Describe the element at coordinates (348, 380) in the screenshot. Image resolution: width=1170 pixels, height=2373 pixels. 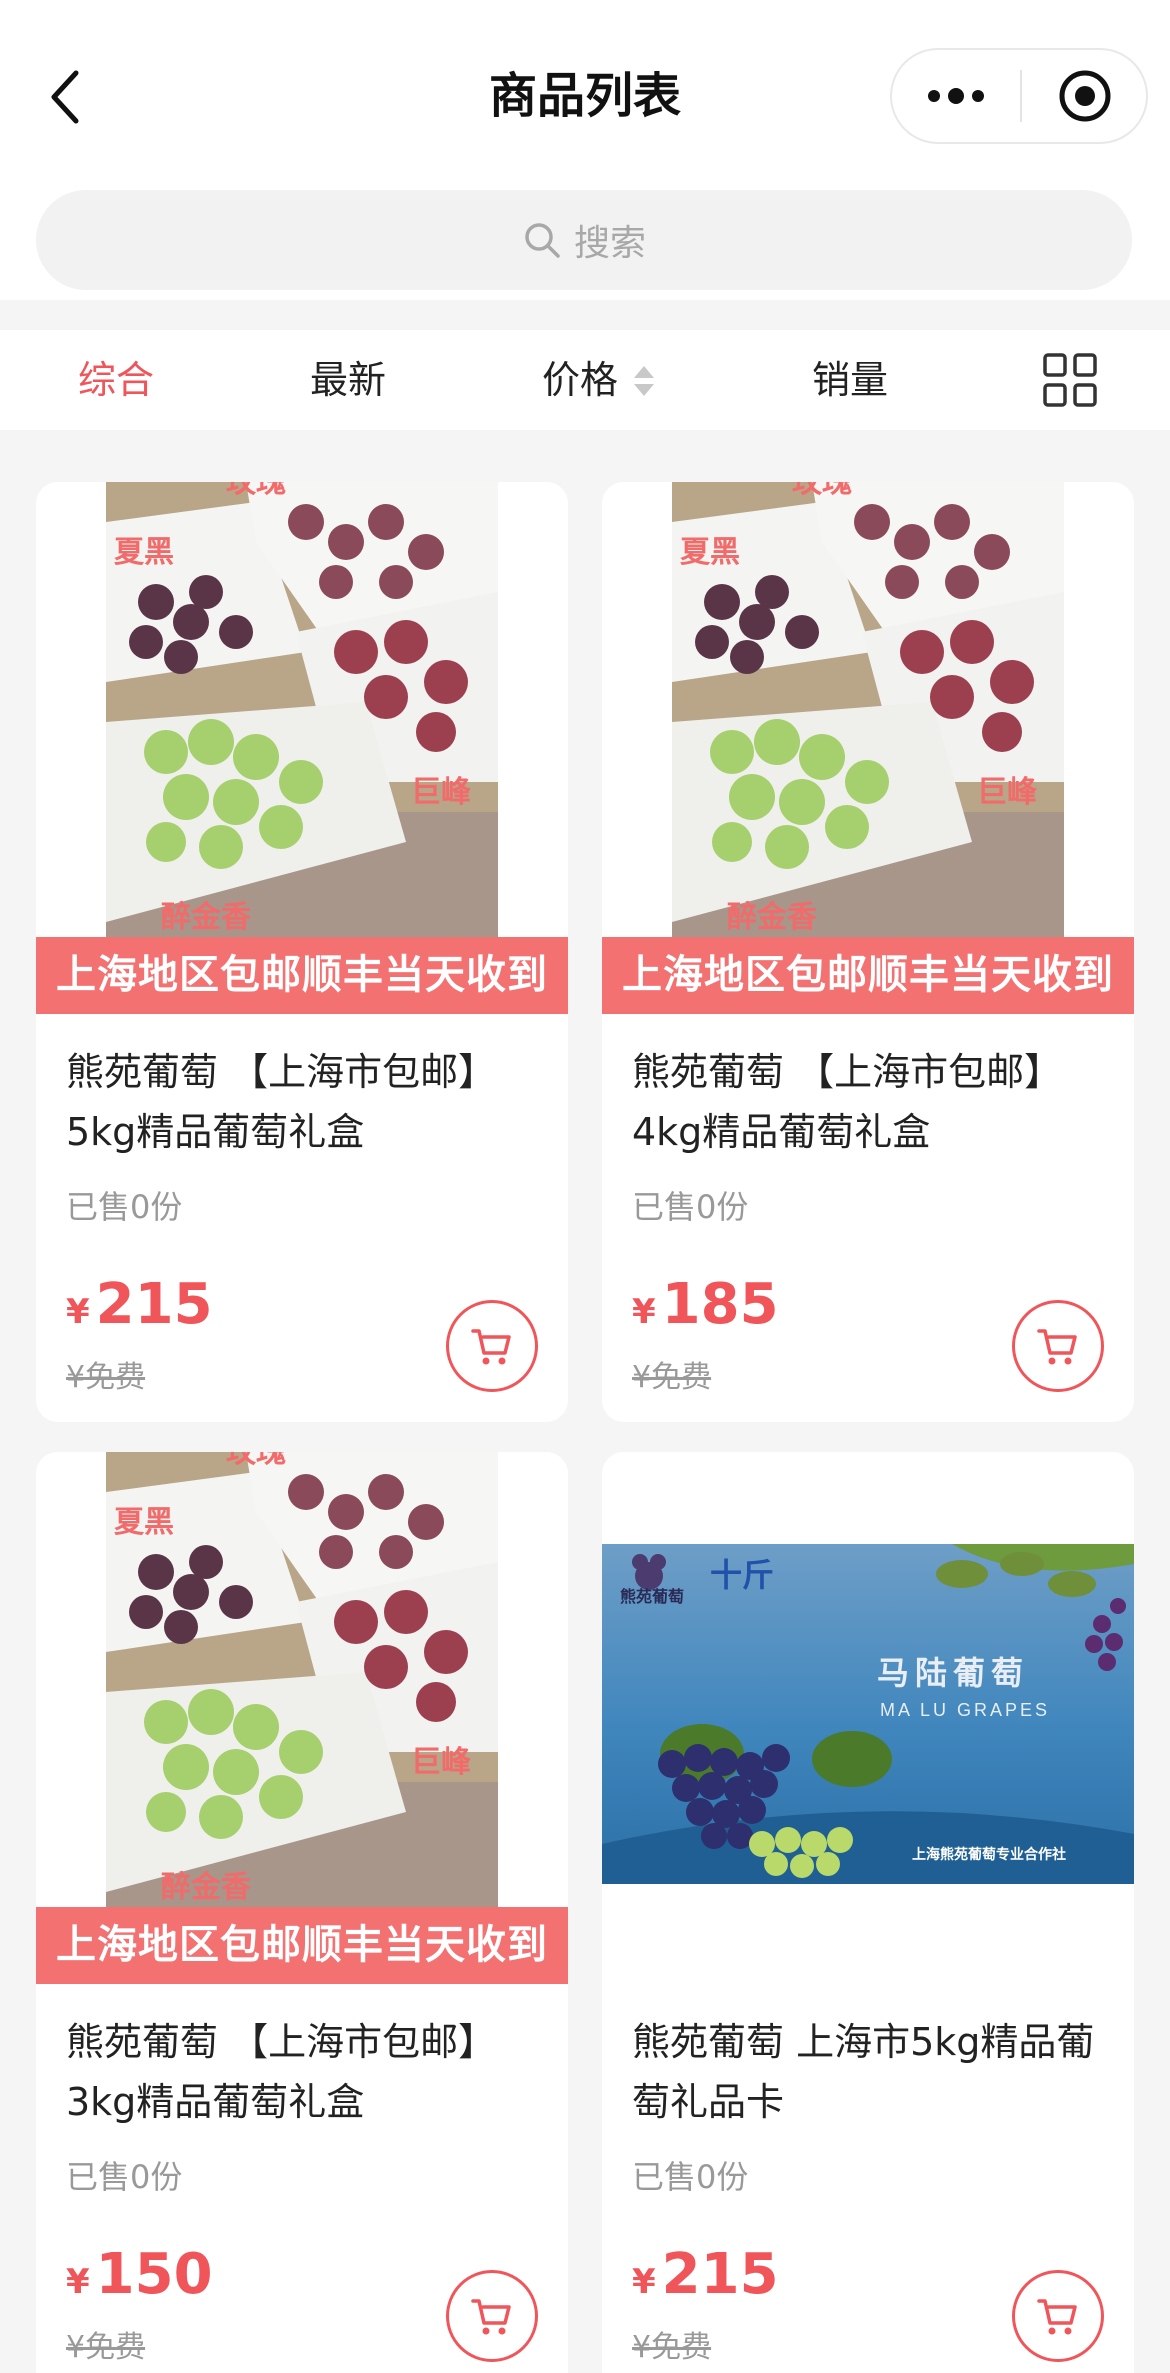
I see `tab-newest: 最新` at that location.